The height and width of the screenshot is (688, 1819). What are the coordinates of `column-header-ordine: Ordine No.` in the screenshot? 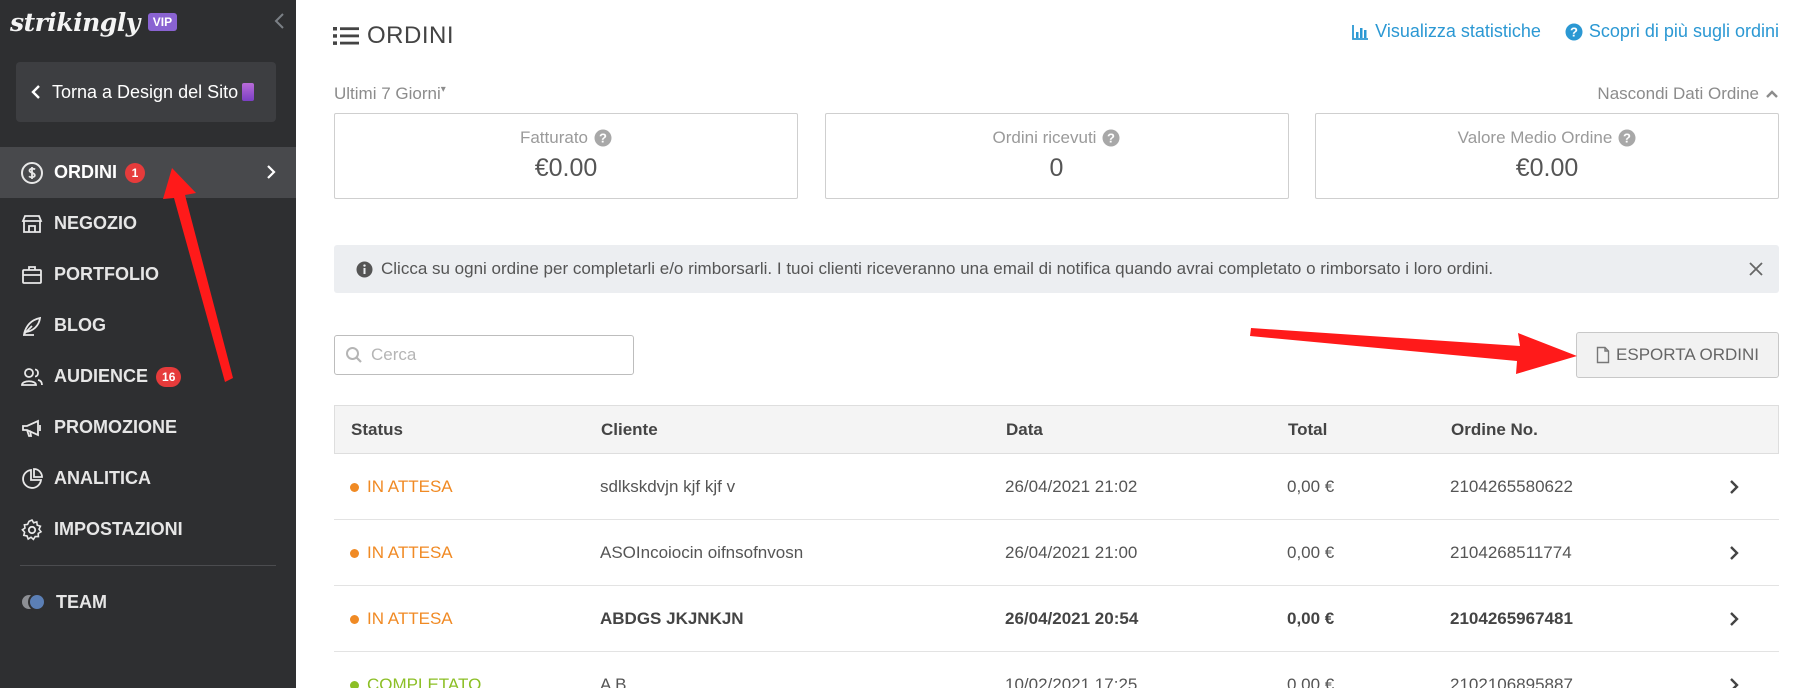 It's located at (1581, 430).